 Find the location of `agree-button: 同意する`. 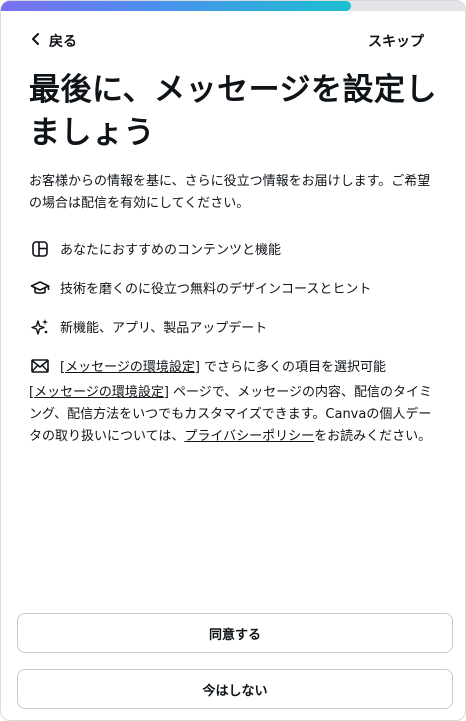

agree-button: 同意する is located at coordinates (235, 633).